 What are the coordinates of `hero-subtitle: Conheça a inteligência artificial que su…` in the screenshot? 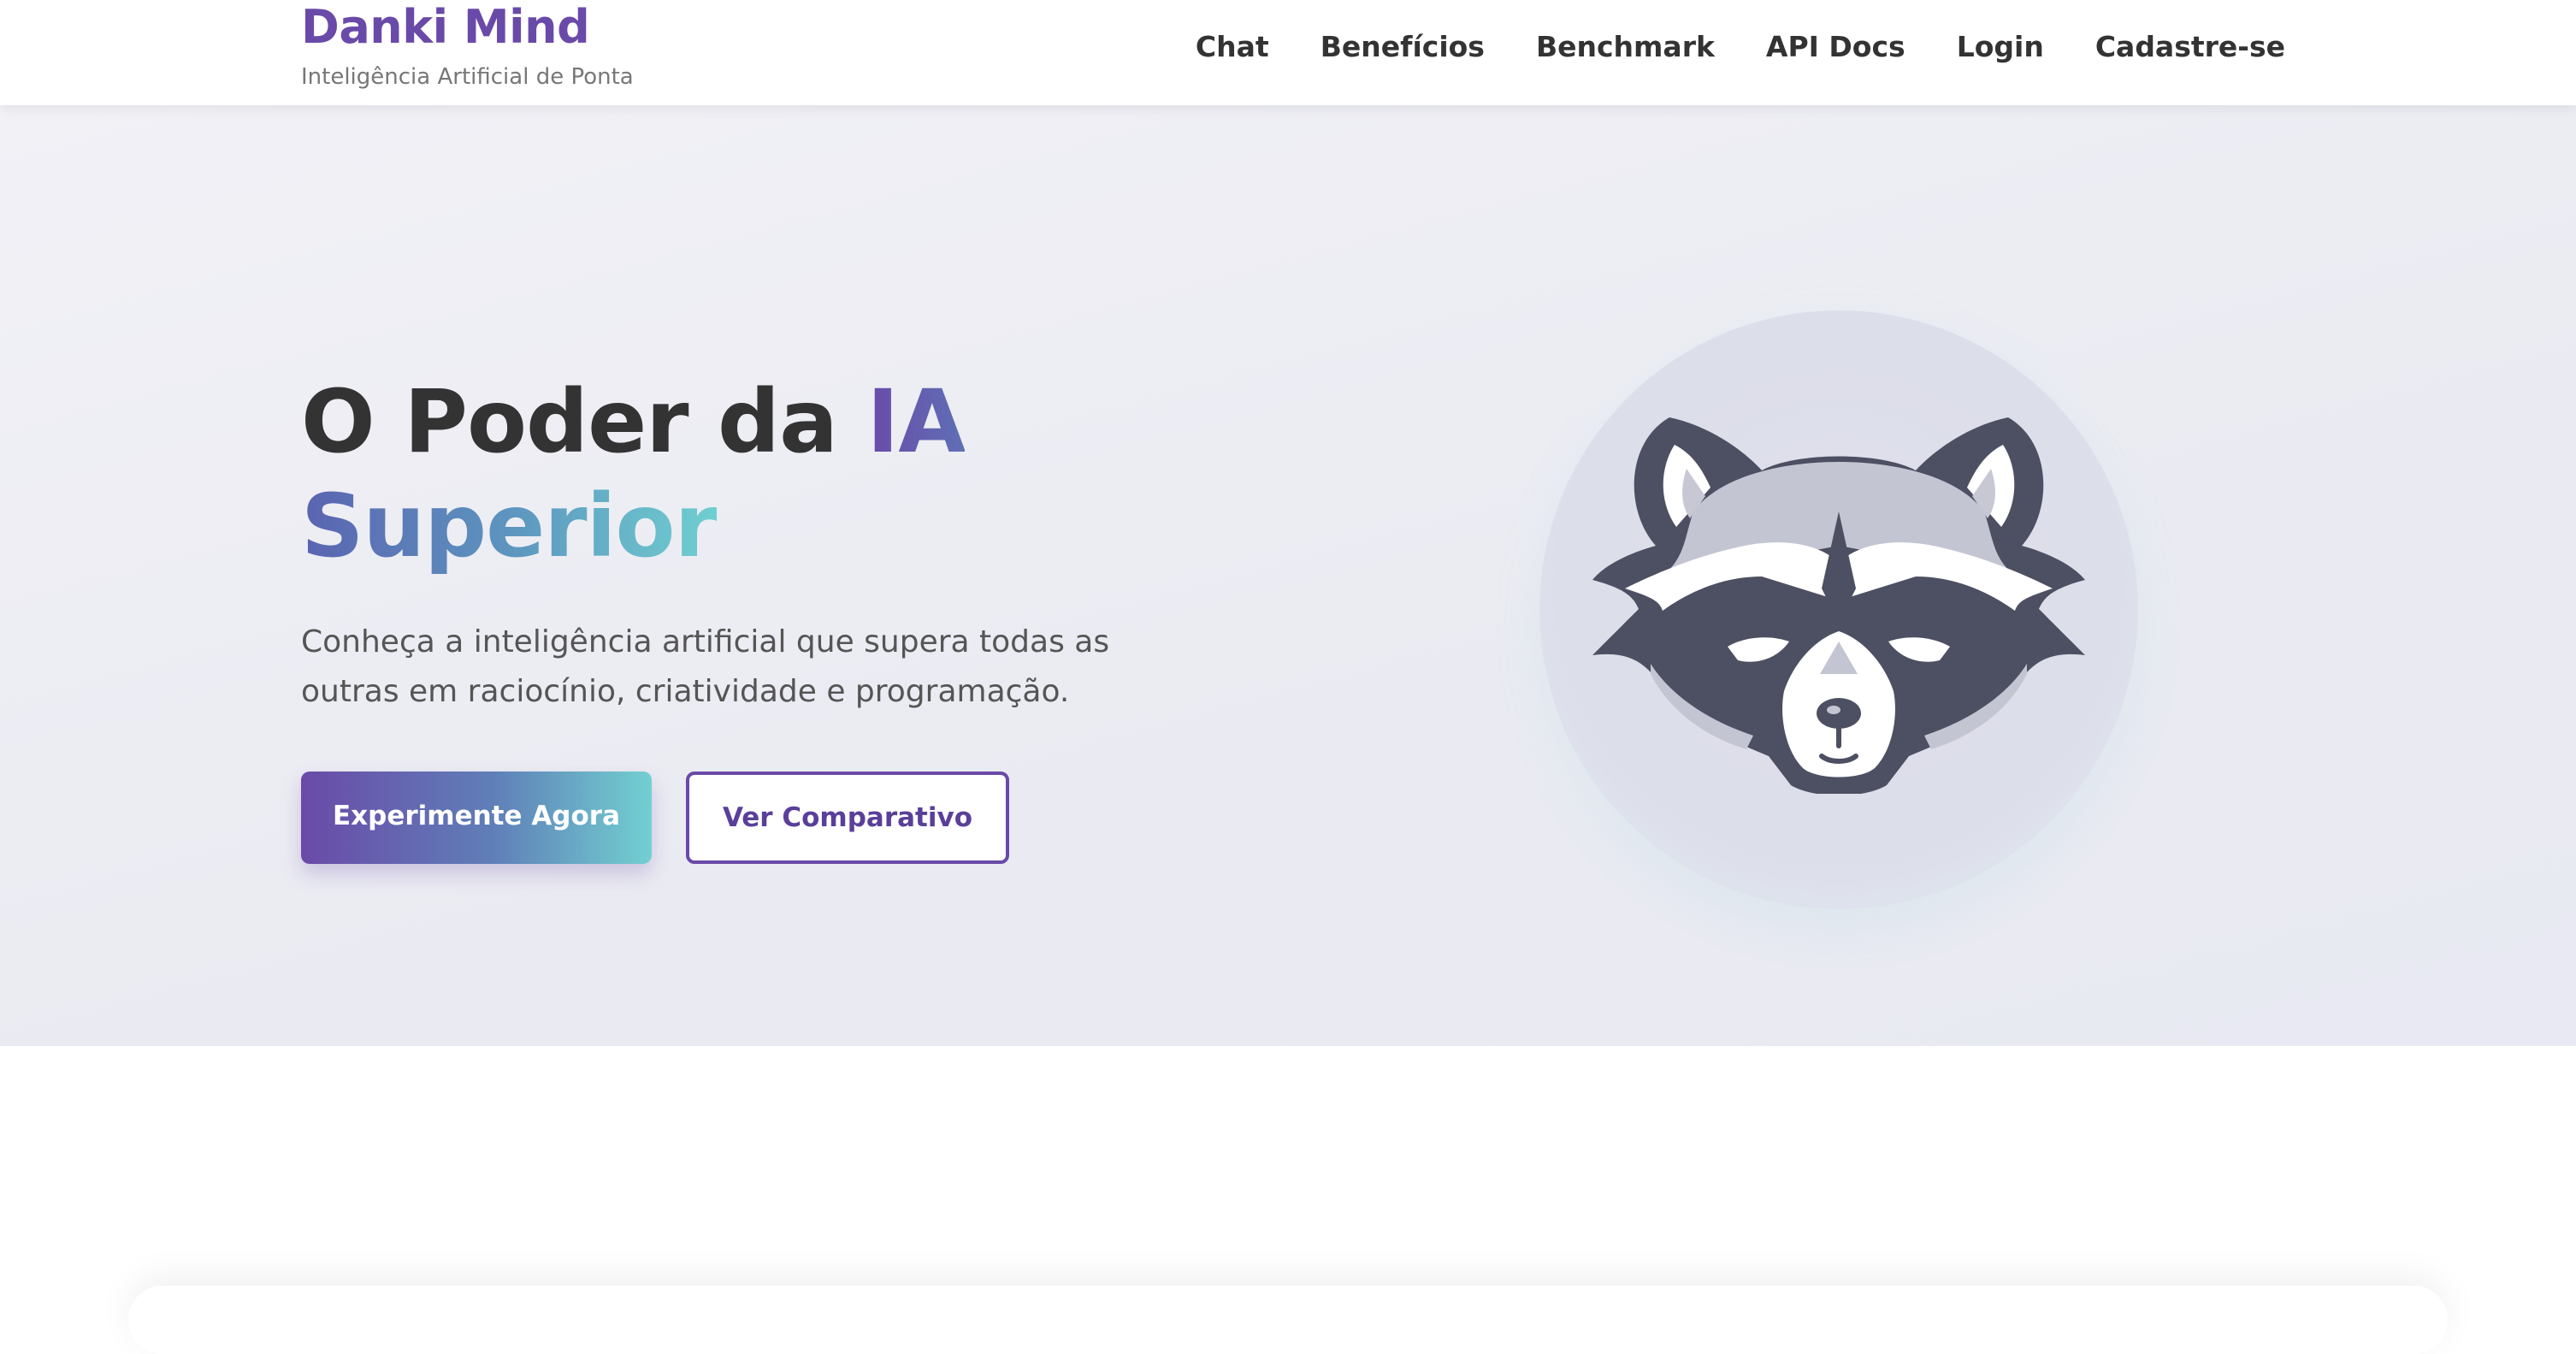 It's located at (705, 666).